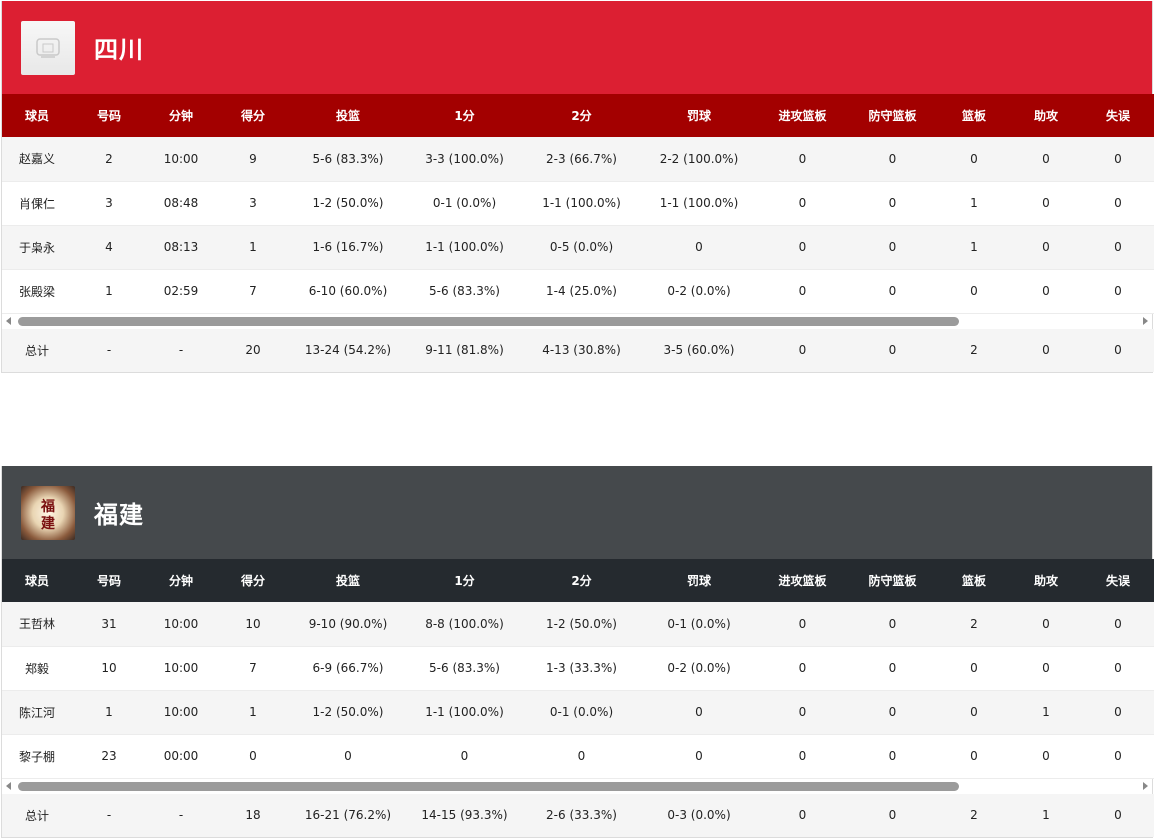  What do you see at coordinates (464, 247) in the screenshot?
I see `cell: 1-1 (100.0%)` at bounding box center [464, 247].